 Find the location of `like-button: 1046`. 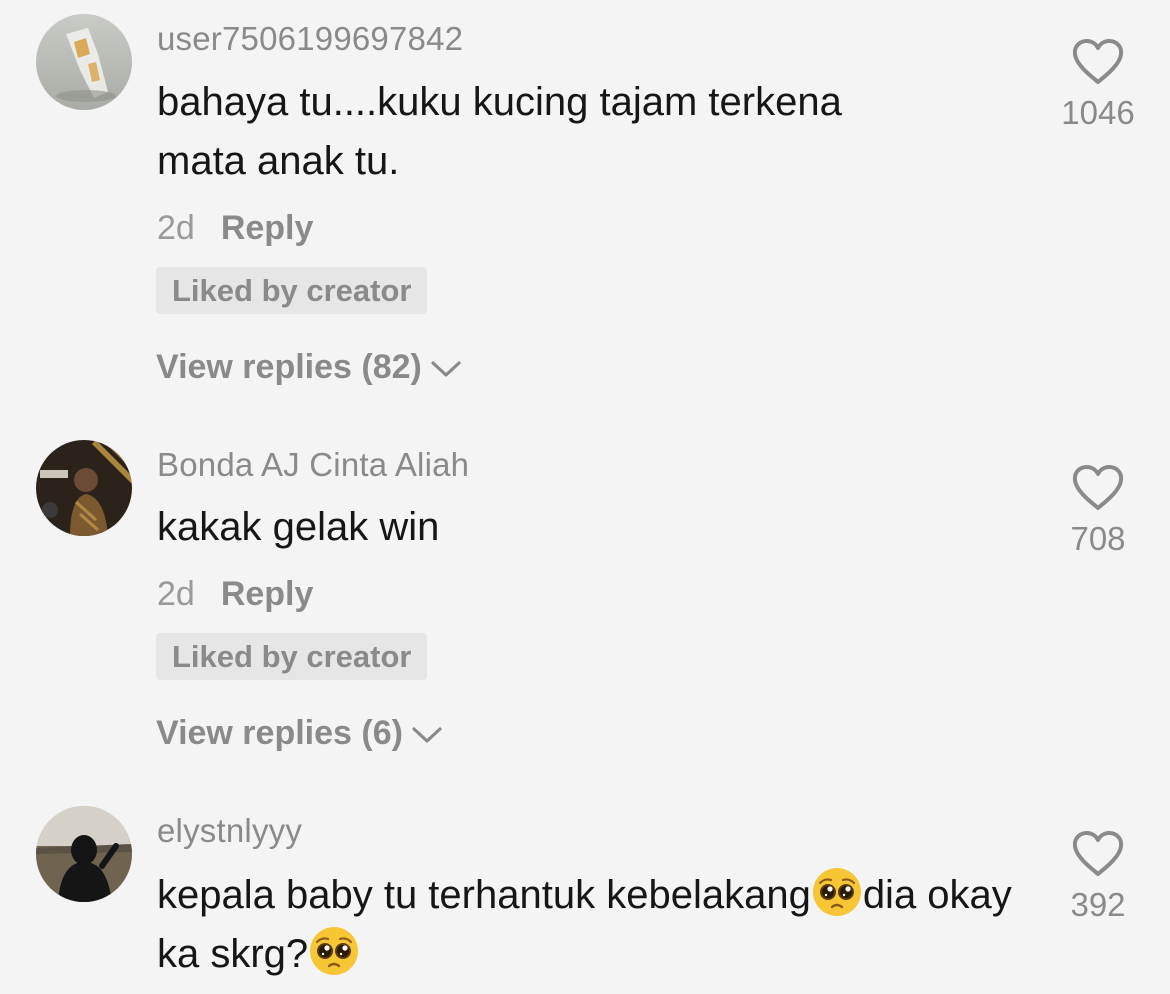

like-button: 1046 is located at coordinates (1098, 85).